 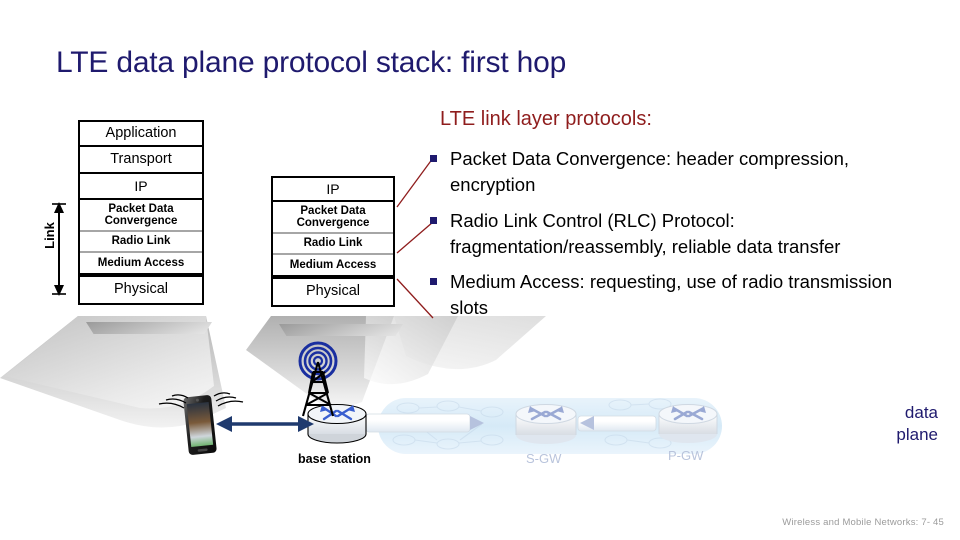 I want to click on bs-stack-sublayer-mac: Medium Access, so click(x=333, y=264).